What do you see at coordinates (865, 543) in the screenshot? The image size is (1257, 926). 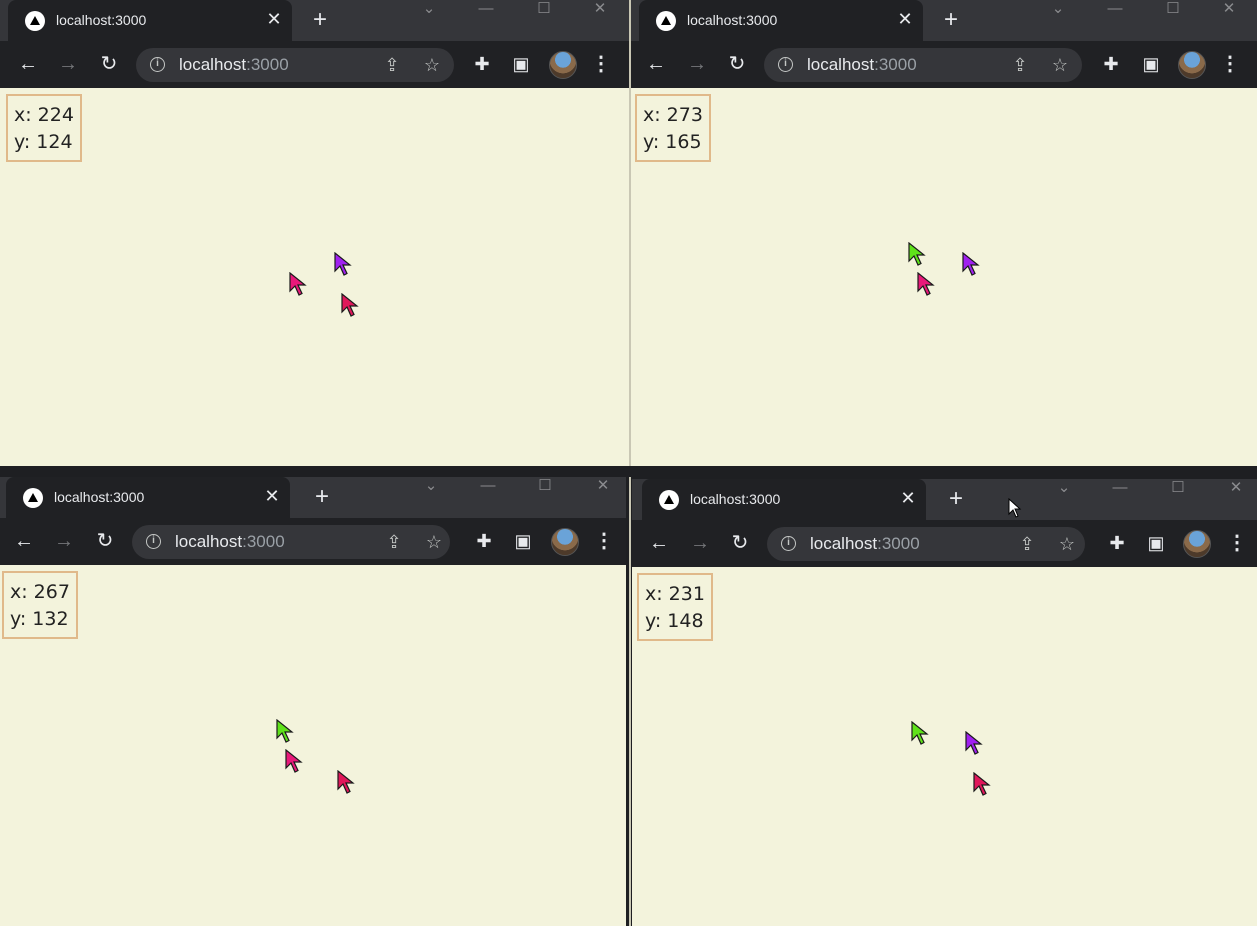 I see `url-text: localhost:3000` at bounding box center [865, 543].